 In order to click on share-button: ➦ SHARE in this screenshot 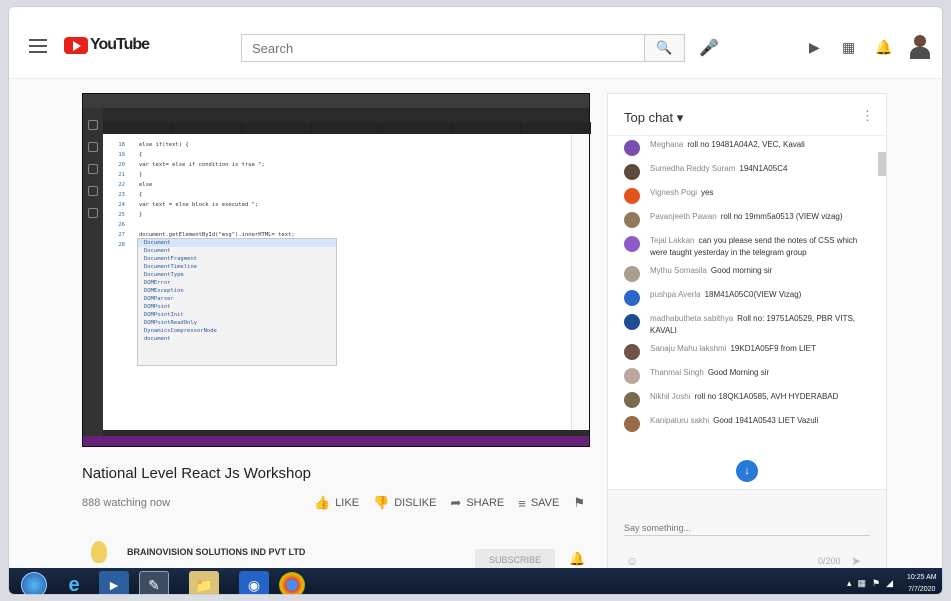, I will do `click(477, 503)`.